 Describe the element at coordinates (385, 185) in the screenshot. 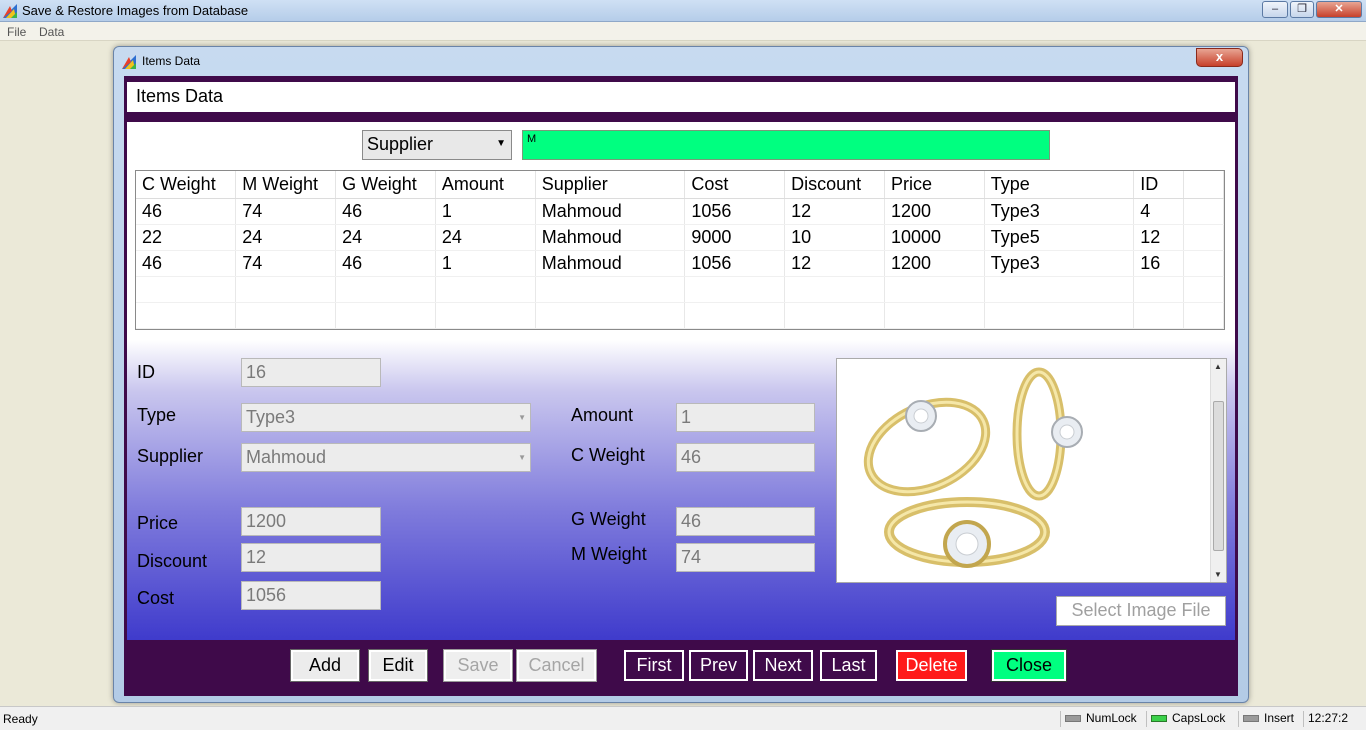

I see `col-header: G Weight` at that location.